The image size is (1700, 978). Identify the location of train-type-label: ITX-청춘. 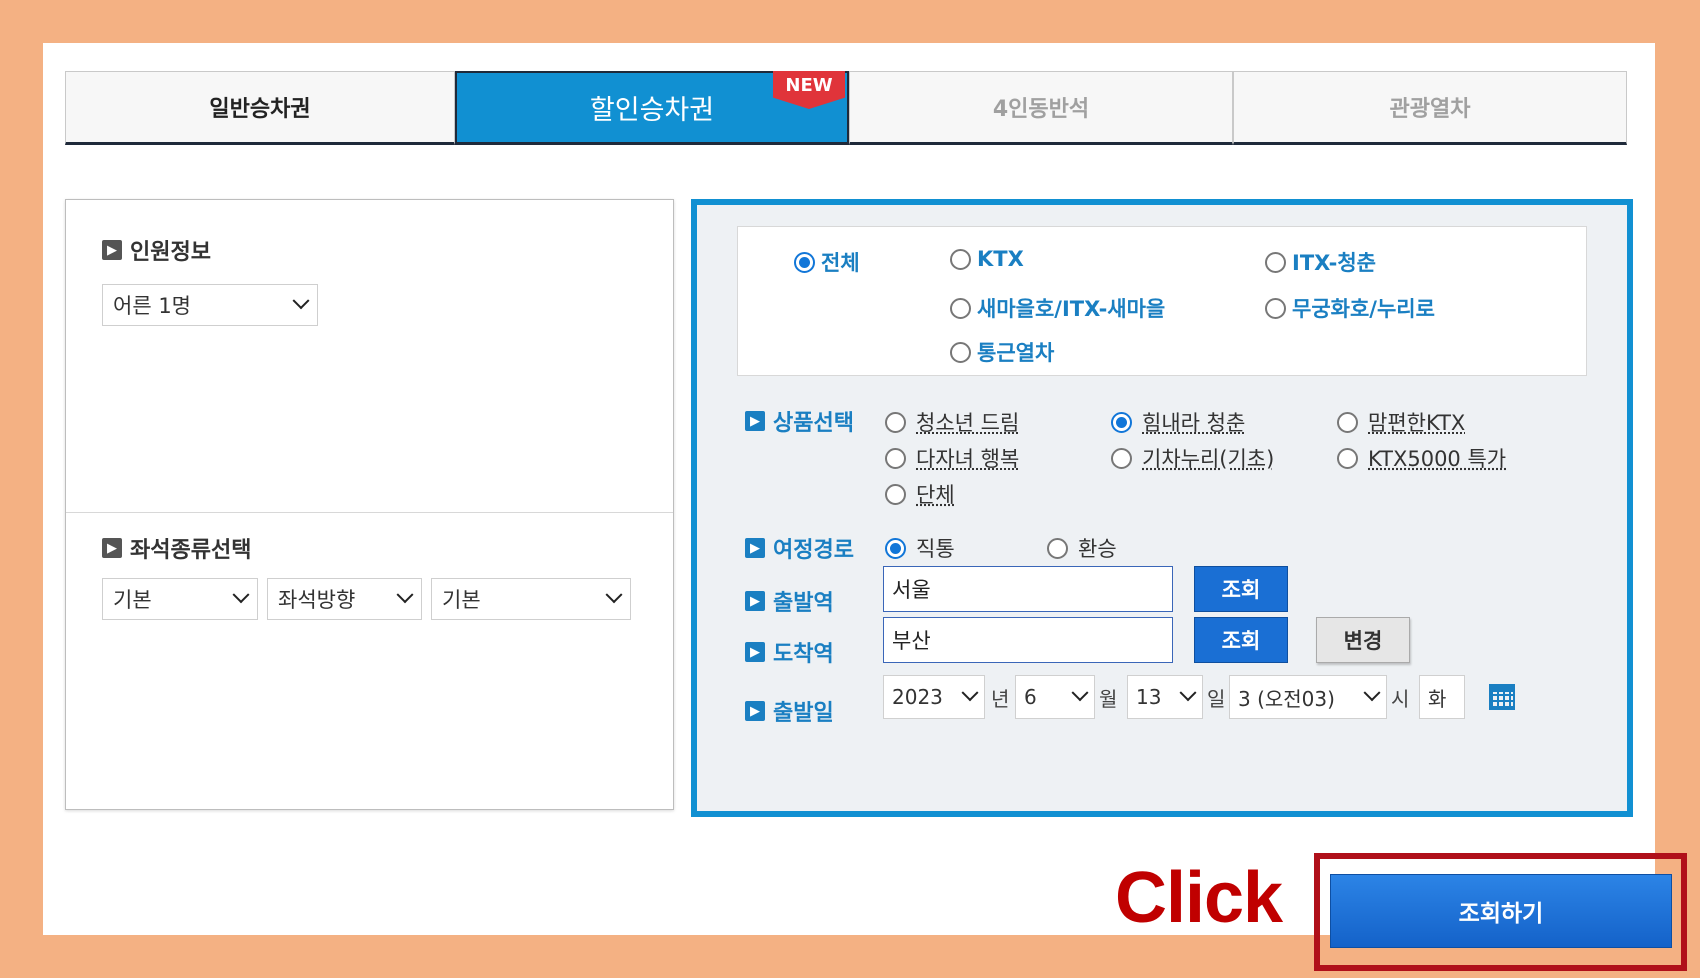
(1334, 263).